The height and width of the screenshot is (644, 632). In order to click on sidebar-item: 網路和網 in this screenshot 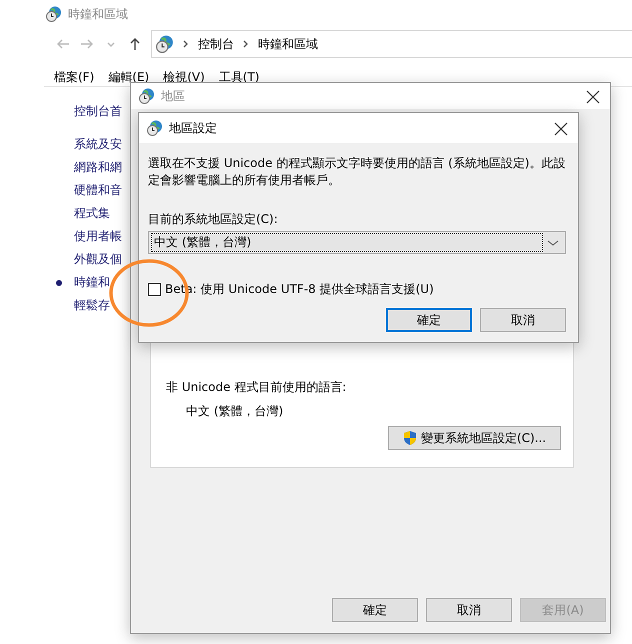, I will do `click(98, 167)`.